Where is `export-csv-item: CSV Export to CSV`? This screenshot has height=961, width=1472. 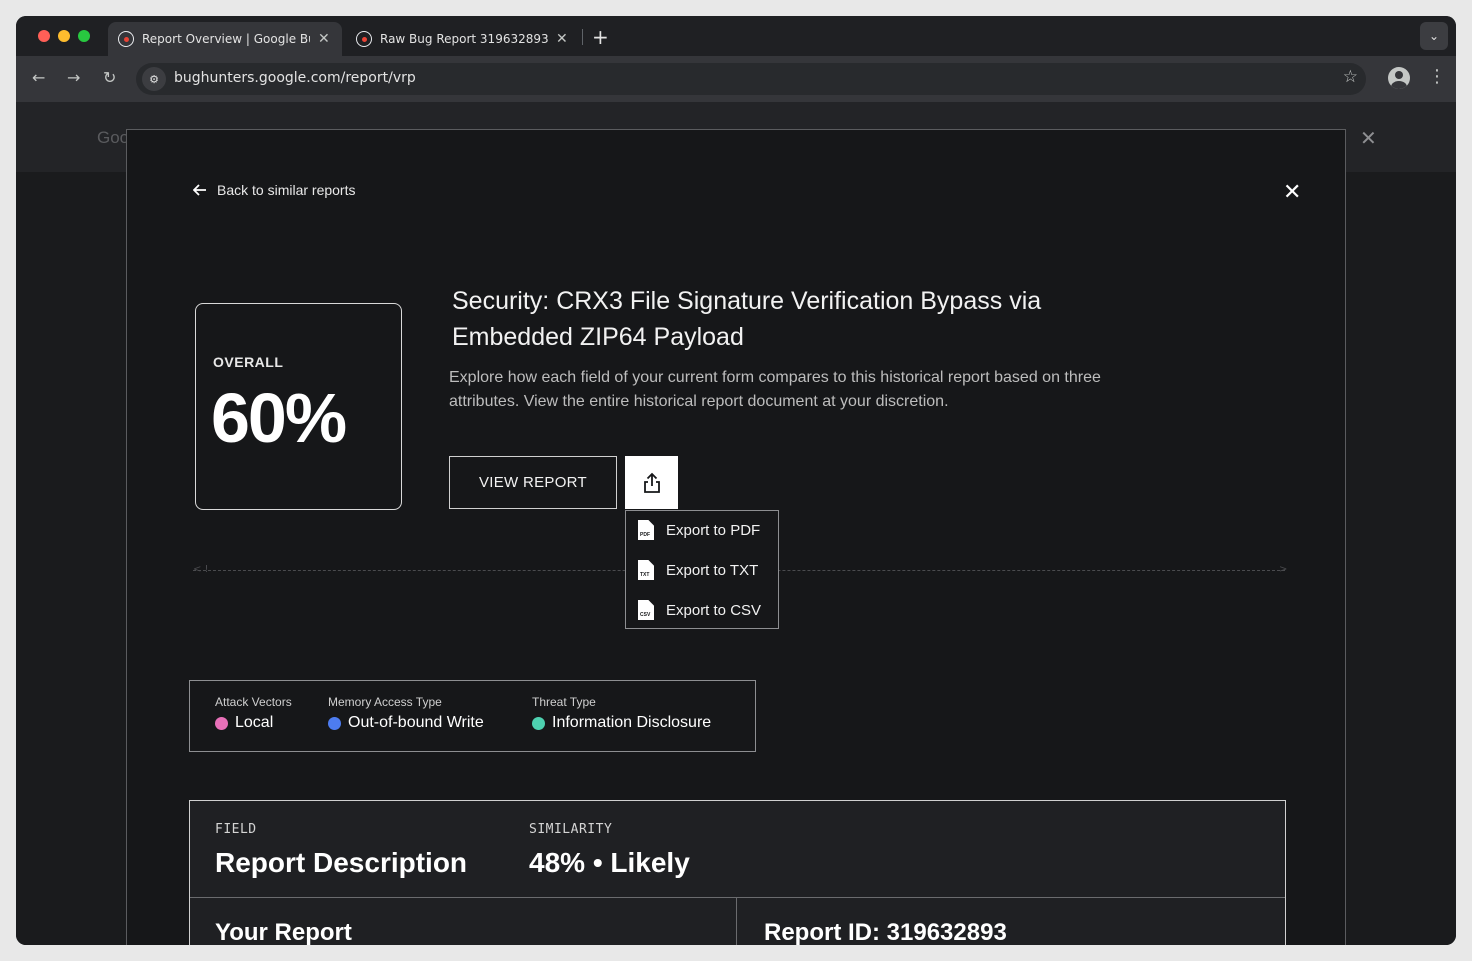 export-csv-item: CSV Export to CSV is located at coordinates (699, 610).